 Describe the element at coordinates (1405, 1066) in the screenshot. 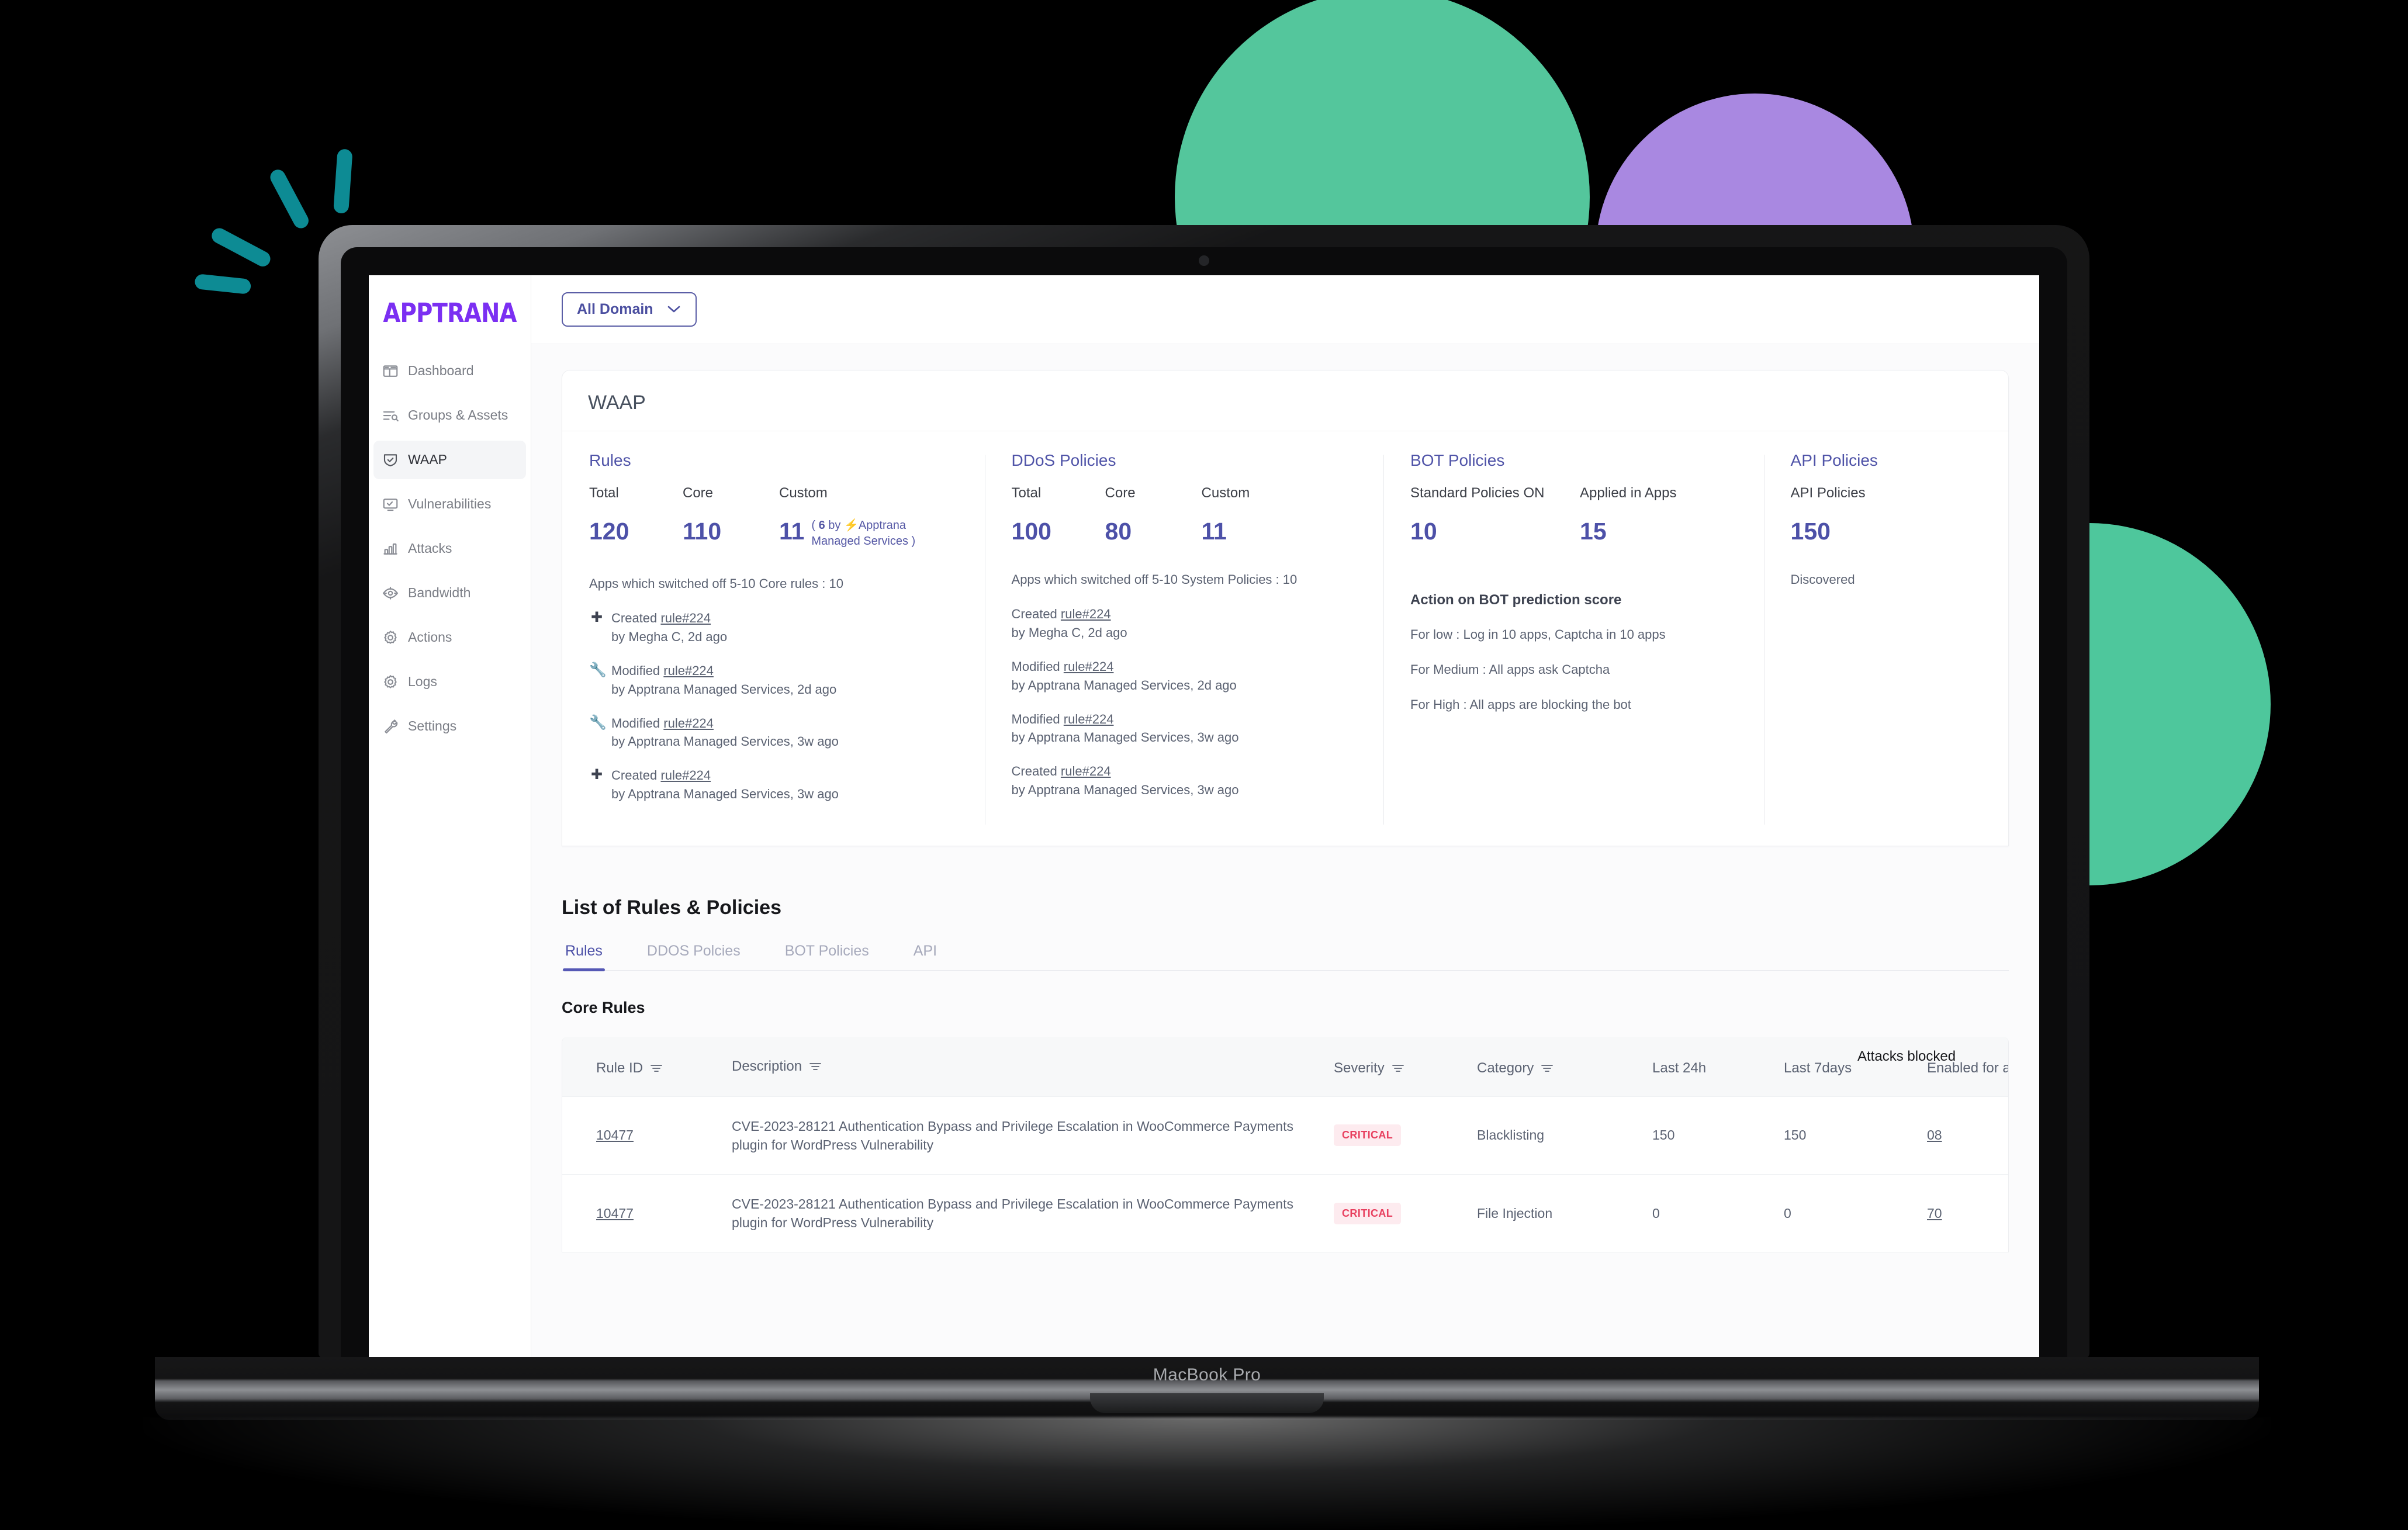

I see `column-header-severity: Severity` at that location.